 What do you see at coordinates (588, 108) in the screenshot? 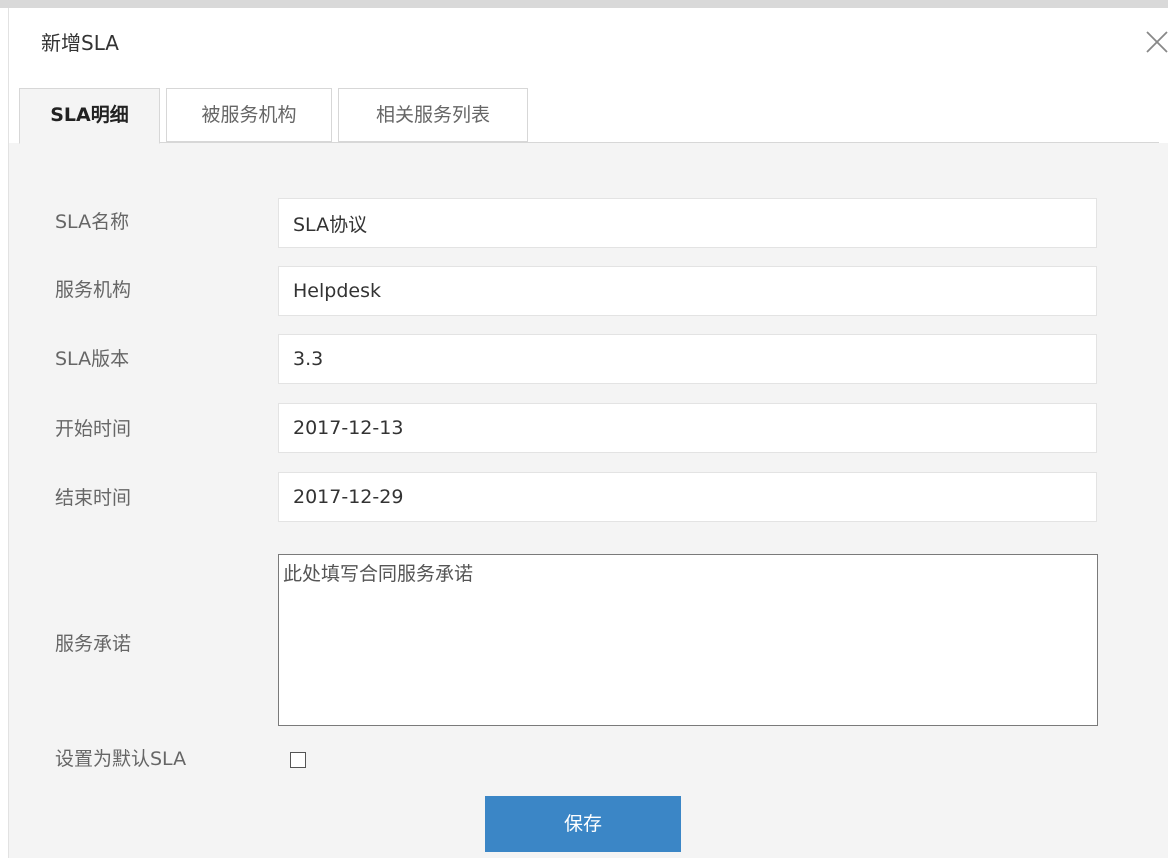
I see `tab-bar: SLA明细 被服务机构 相关服务列表` at bounding box center [588, 108].